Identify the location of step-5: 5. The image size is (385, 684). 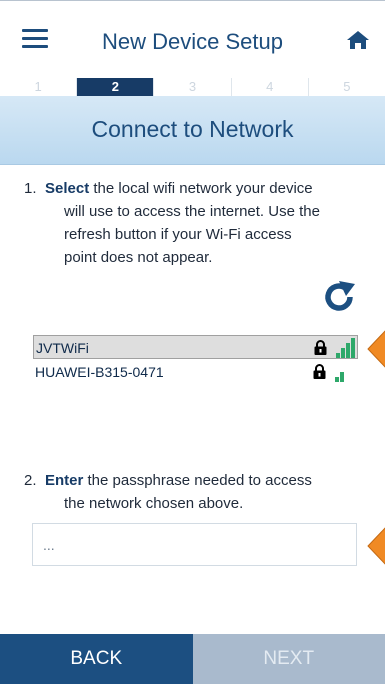
(346, 87).